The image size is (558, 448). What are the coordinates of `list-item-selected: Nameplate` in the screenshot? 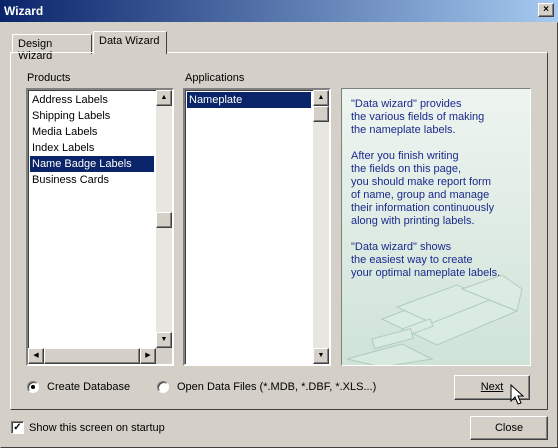 It's located at (249, 100).